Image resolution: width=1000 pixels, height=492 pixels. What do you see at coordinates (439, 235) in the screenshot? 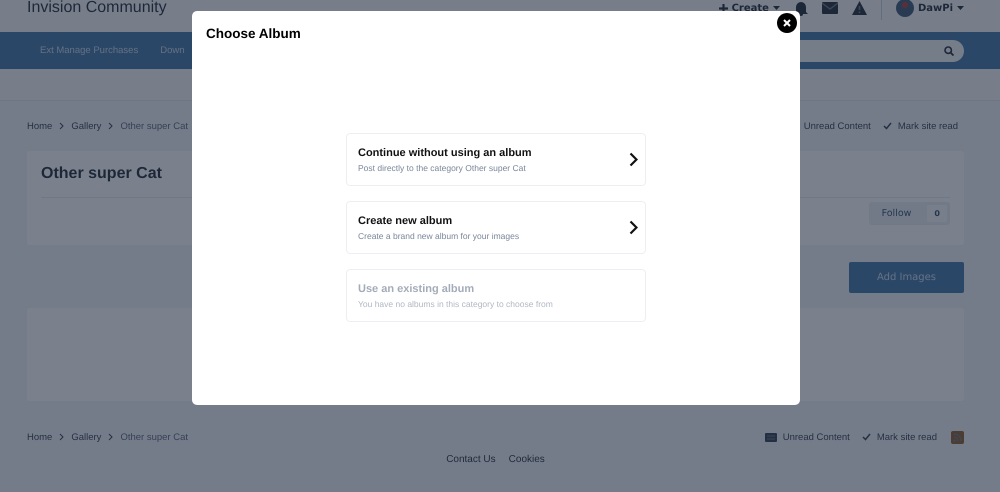
I see `option-description: Create a brand new album for your images` at bounding box center [439, 235].